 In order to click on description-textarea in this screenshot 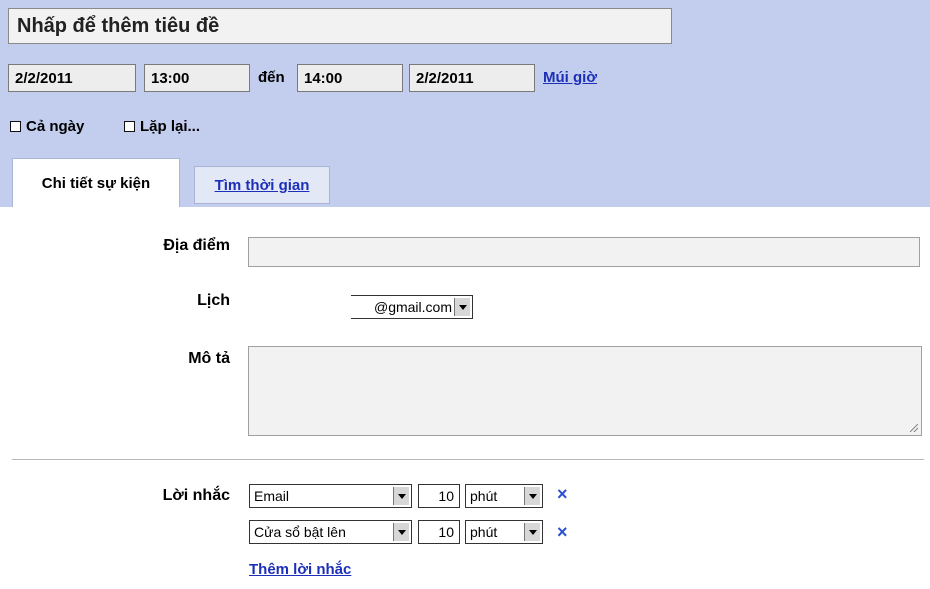, I will do `click(585, 391)`.